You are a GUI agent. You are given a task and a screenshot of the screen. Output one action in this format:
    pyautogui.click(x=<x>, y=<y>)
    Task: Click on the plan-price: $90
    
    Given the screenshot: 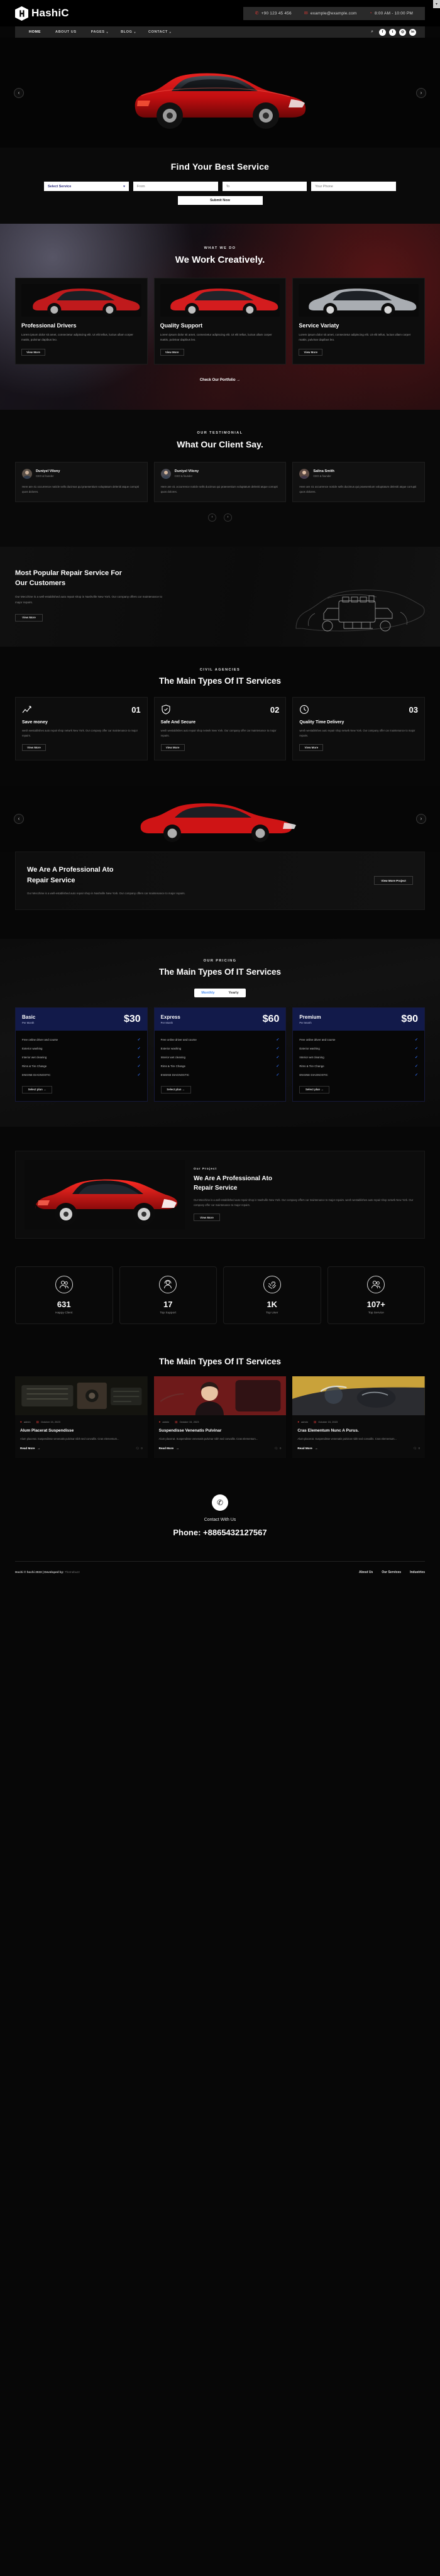 What is the action you would take?
    pyautogui.click(x=410, y=1018)
    